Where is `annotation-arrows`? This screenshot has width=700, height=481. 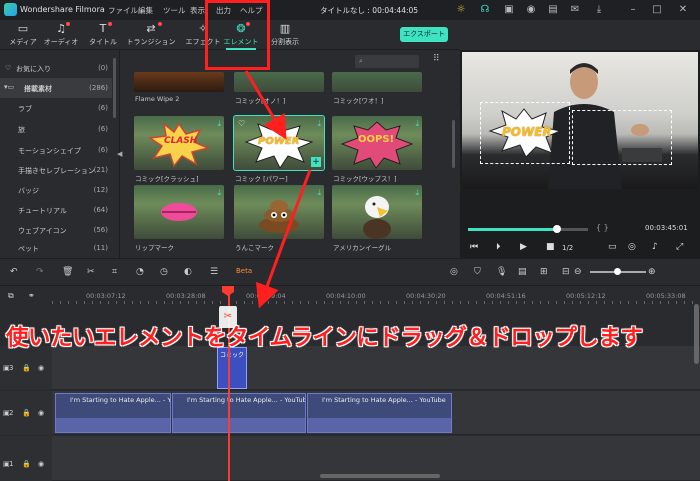
annotation-arrows is located at coordinates (278, 189).